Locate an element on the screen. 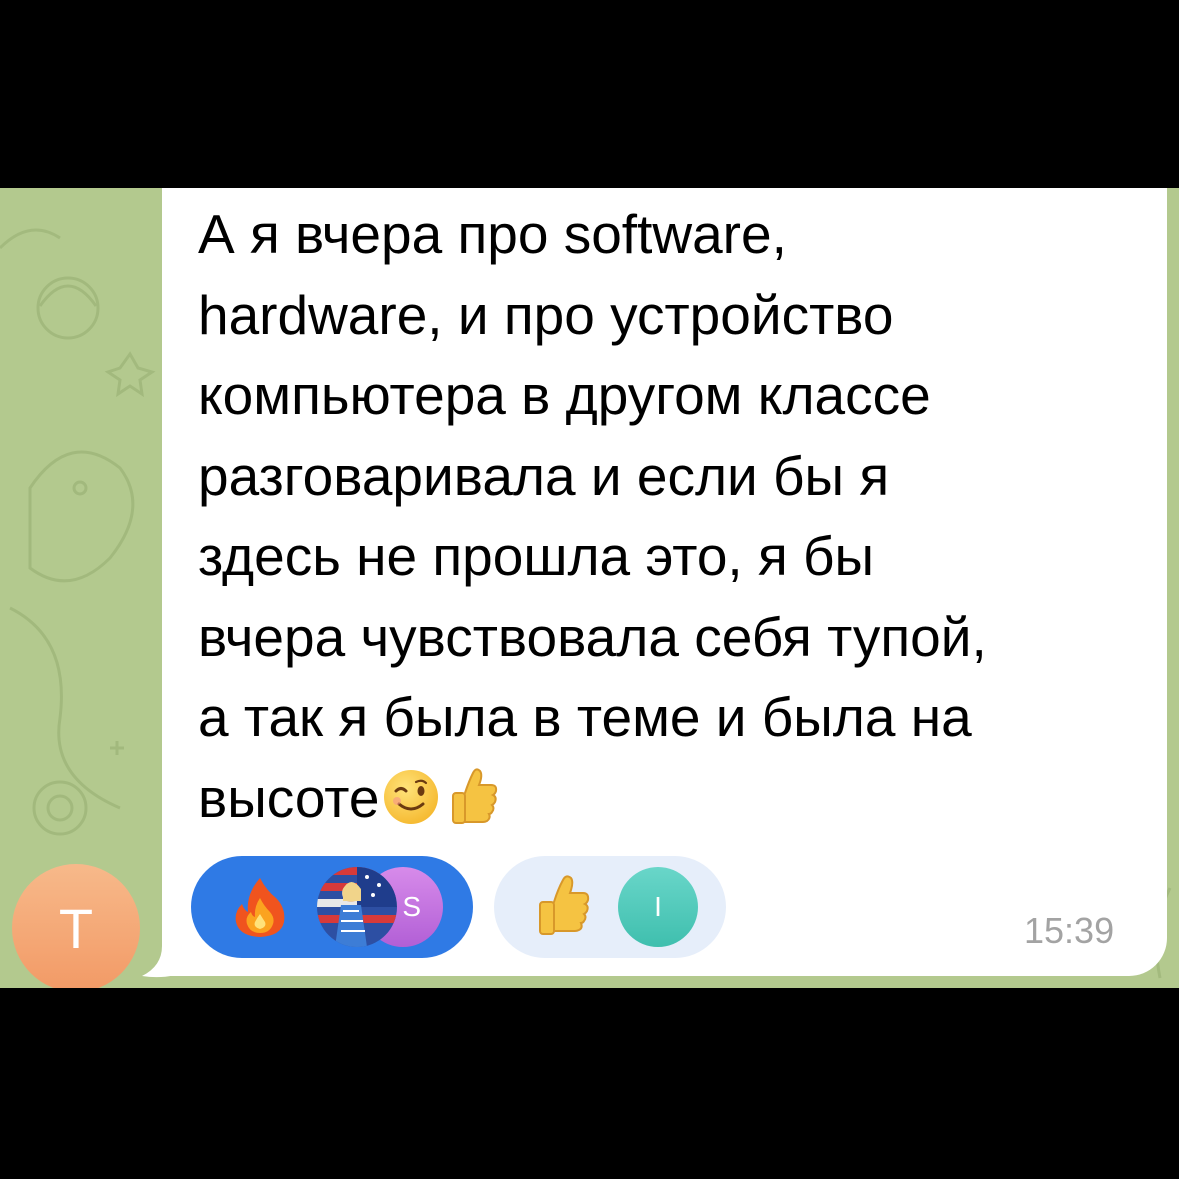  message-line: разговаривала и если бы я is located at coordinates (544, 475).